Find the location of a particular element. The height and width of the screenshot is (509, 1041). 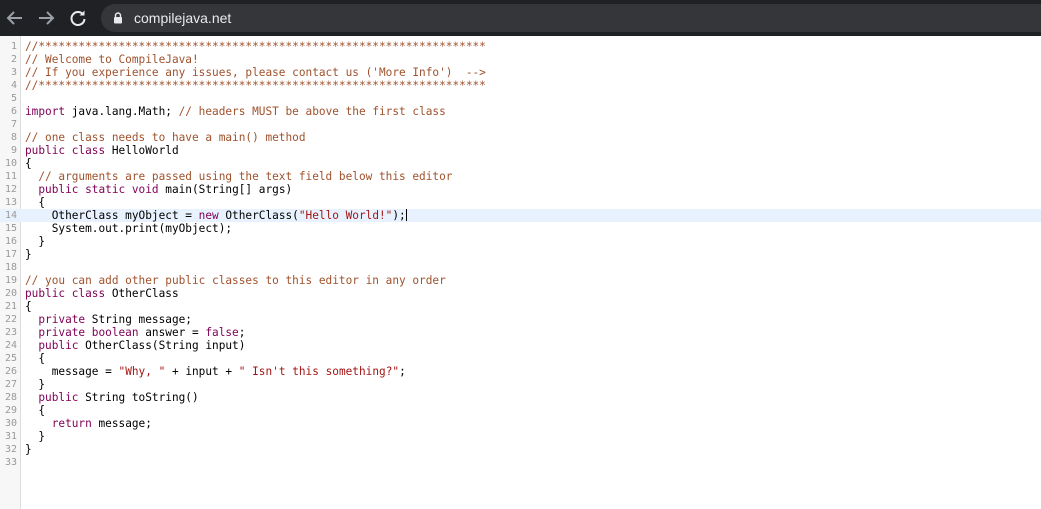

back-button is located at coordinates (15, 18).